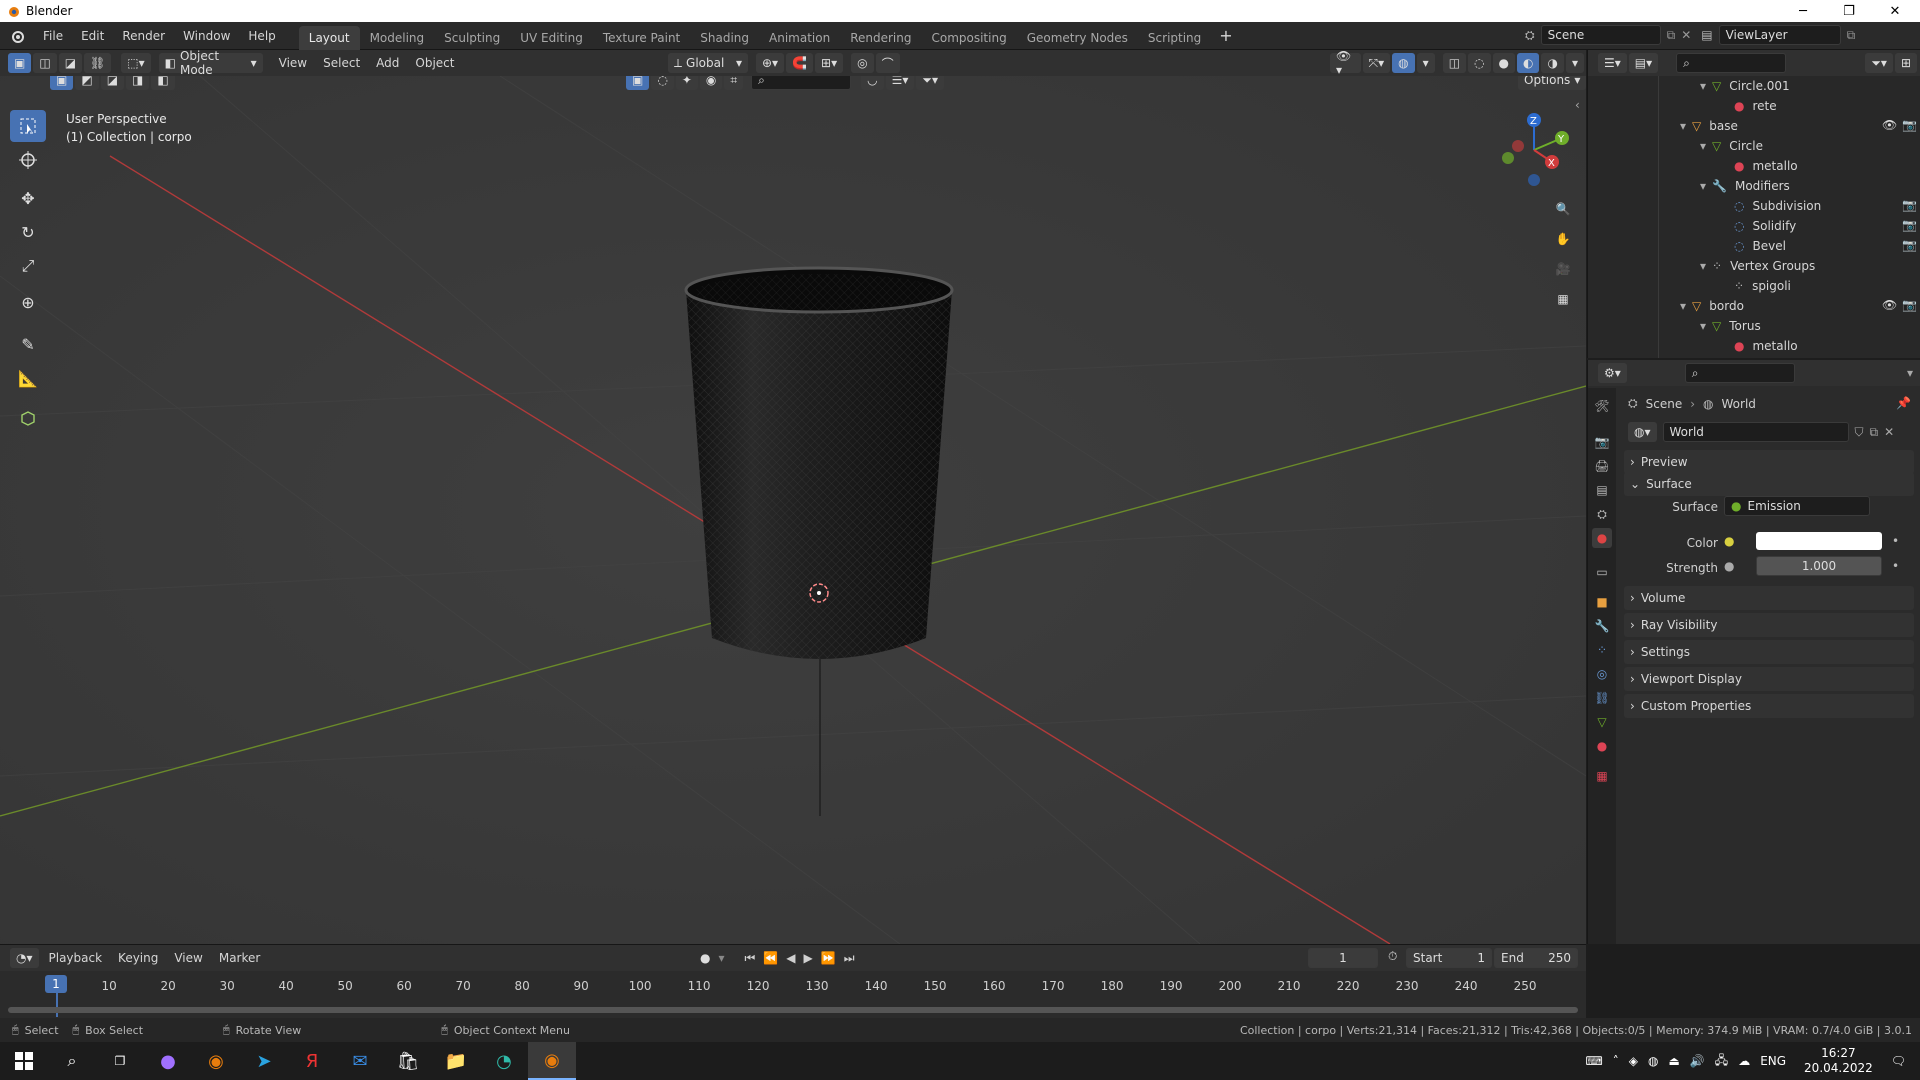 This screenshot has width=1920, height=1080. I want to click on pivot-icon: ⊕▾, so click(770, 63).